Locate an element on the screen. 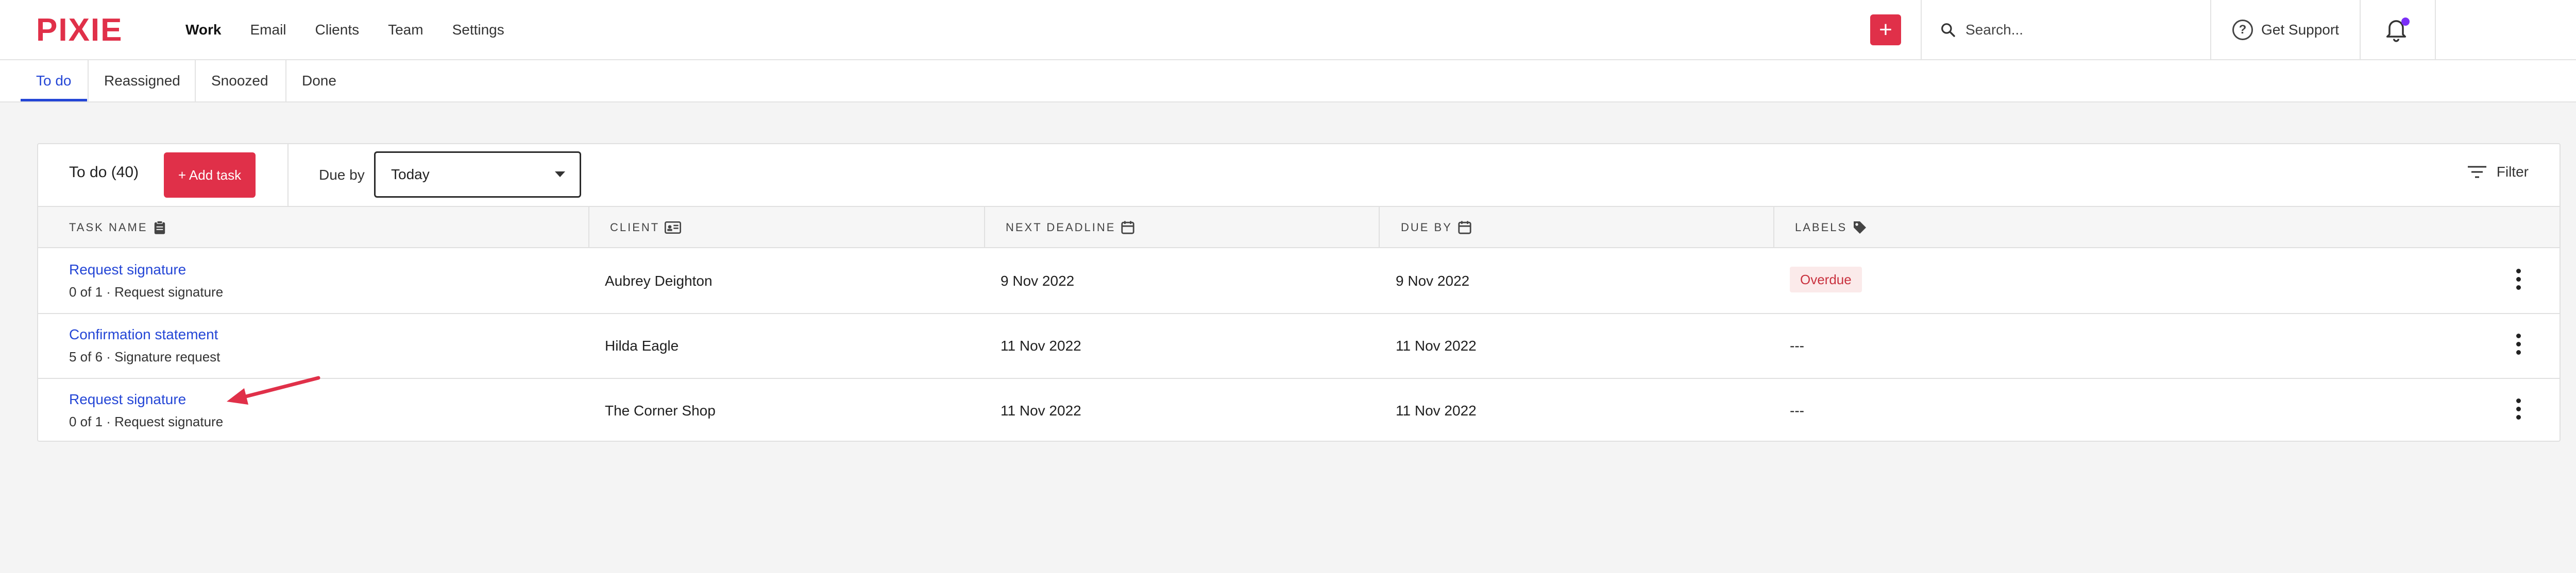 This screenshot has width=2576, height=573. overdue-badge: Overdue is located at coordinates (1826, 279).